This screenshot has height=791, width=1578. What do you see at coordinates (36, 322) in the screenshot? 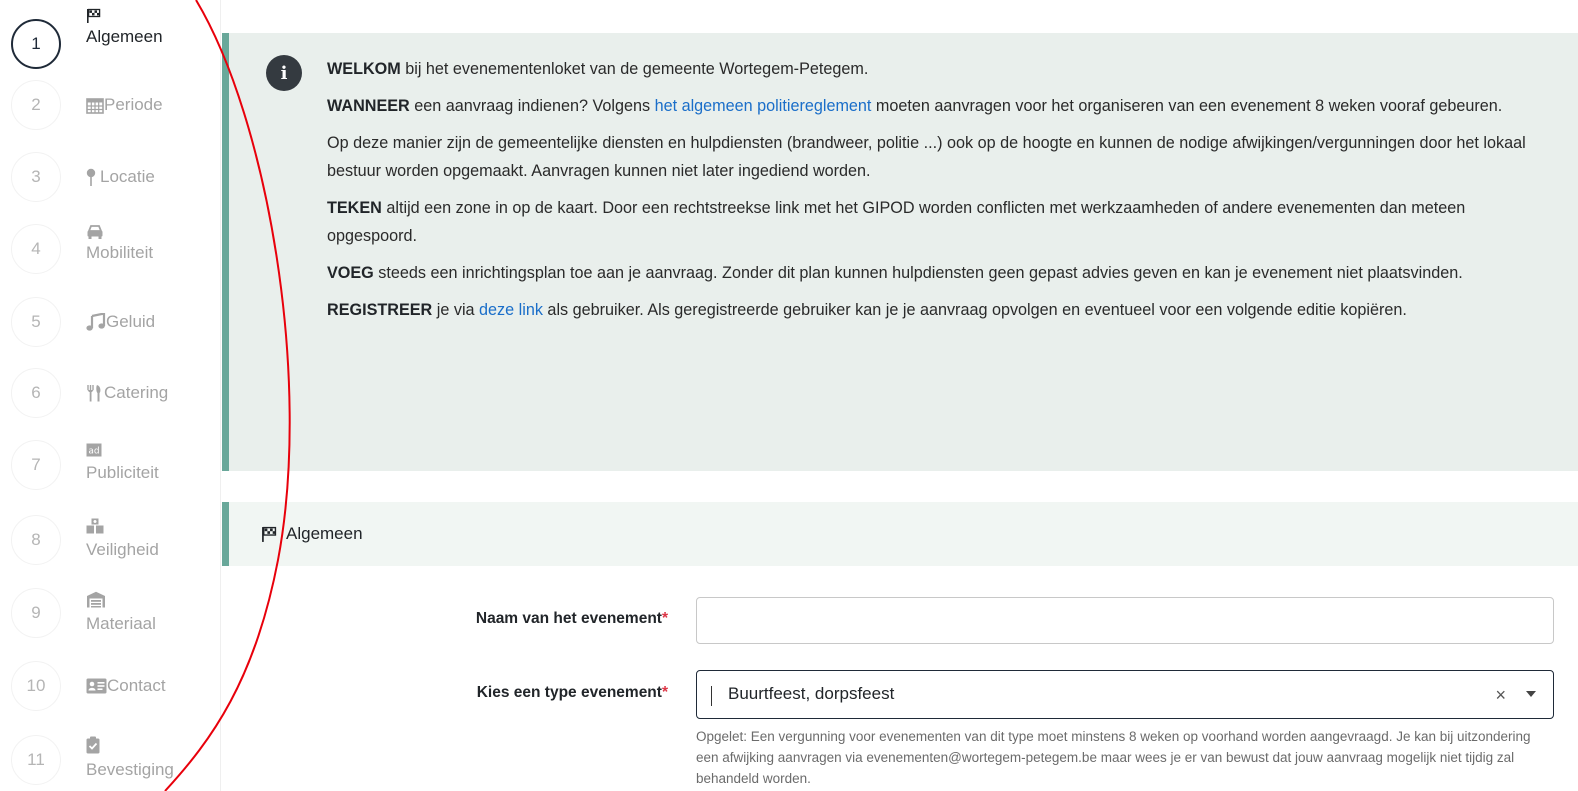
I see `step-number: 5` at bounding box center [36, 322].